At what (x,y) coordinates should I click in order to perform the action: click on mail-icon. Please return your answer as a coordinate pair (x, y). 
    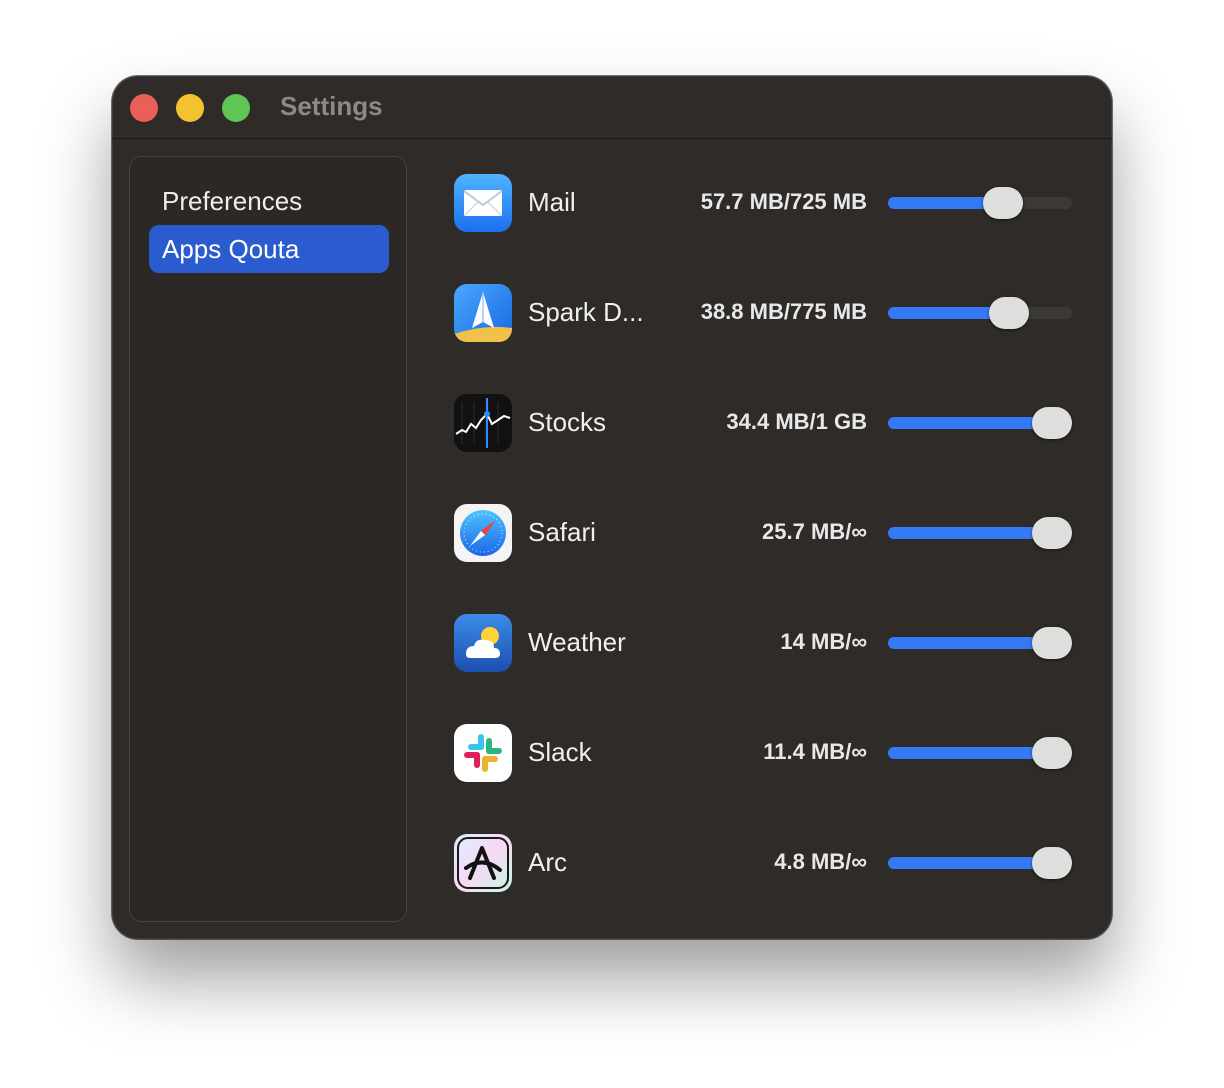
    Looking at the image, I should click on (483, 203).